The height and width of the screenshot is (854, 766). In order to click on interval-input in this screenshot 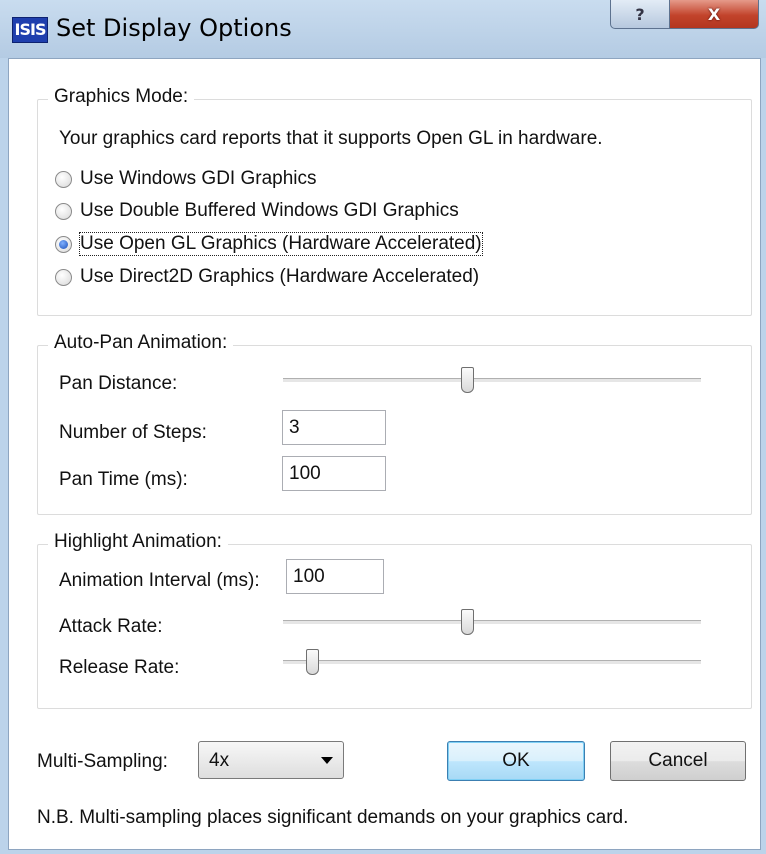, I will do `click(335, 576)`.